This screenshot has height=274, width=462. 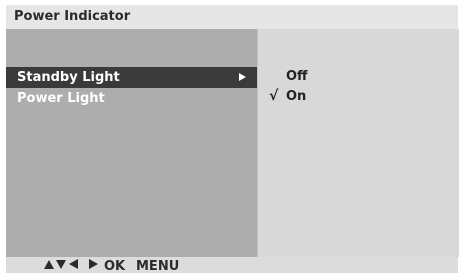 I want to click on left-arrow-icon, so click(x=73, y=264).